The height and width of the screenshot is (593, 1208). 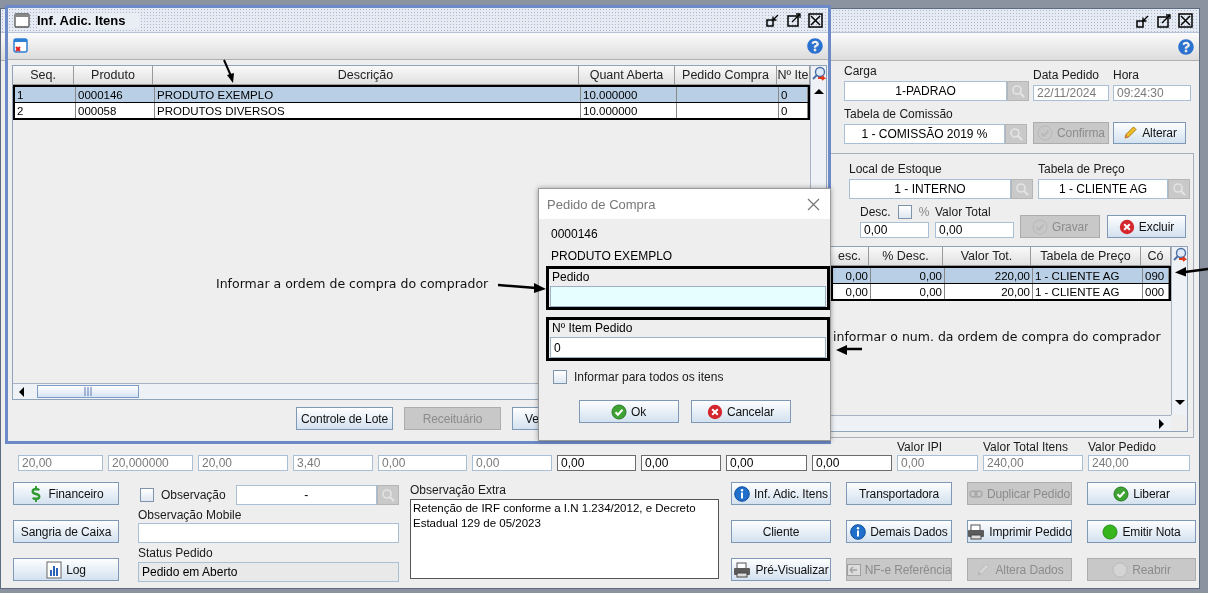 I want to click on input-field, so click(x=688, y=296).